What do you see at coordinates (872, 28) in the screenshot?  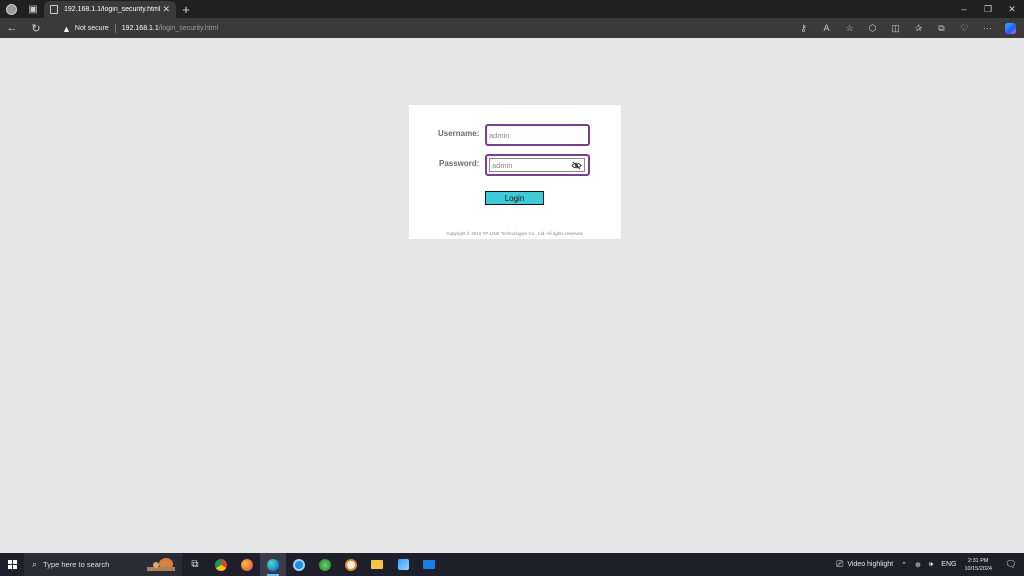 I see `extensions-icon: ⬡` at bounding box center [872, 28].